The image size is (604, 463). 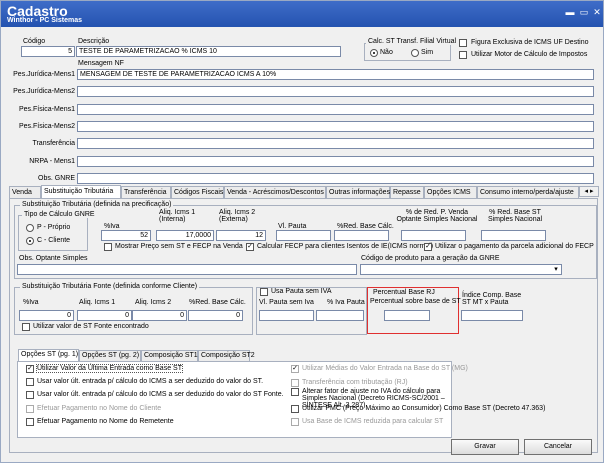 What do you see at coordinates (250, 247) in the screenshot?
I see `calcular-fecp-checkbox: ✓` at bounding box center [250, 247].